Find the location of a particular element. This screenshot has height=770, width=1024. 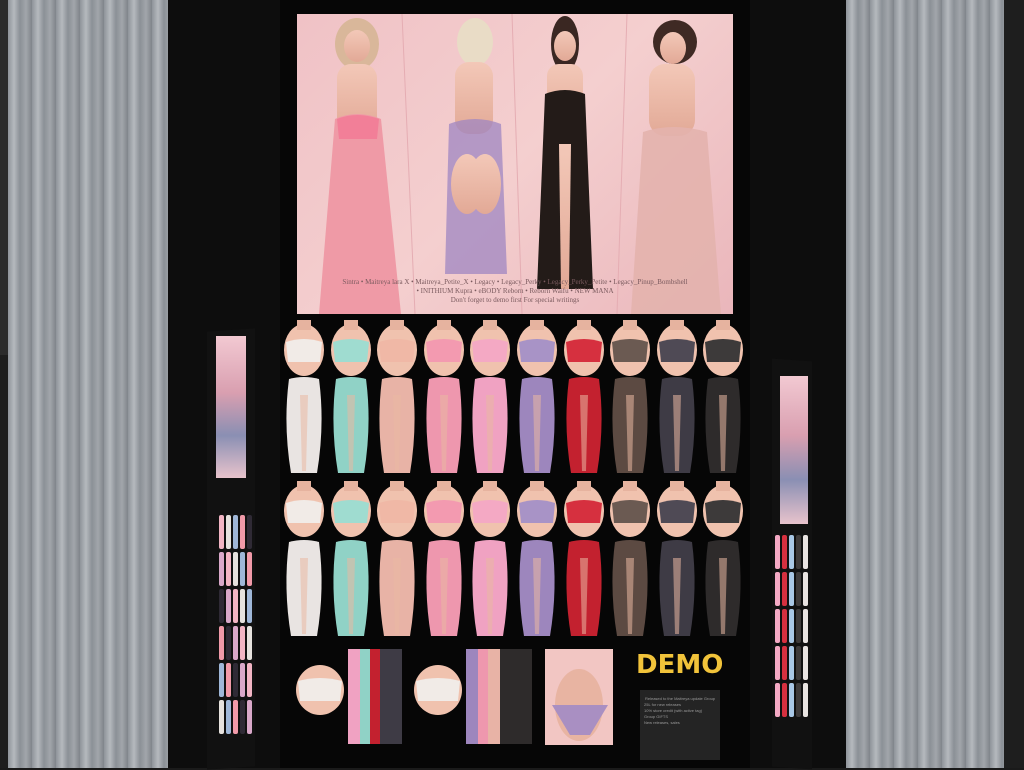

fatpack-shelf is located at coordinates (455, 700).